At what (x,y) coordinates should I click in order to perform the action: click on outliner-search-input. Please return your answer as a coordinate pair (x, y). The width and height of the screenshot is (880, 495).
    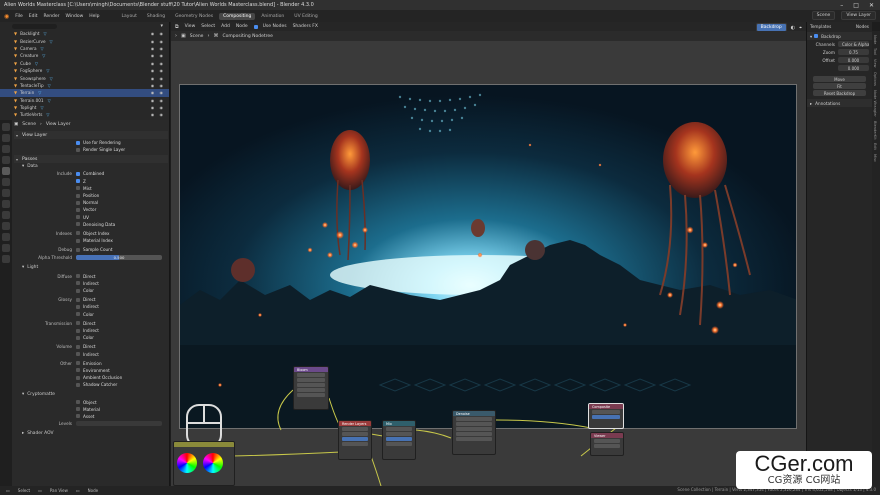
    Looking at the image, I should click on (34, 26).